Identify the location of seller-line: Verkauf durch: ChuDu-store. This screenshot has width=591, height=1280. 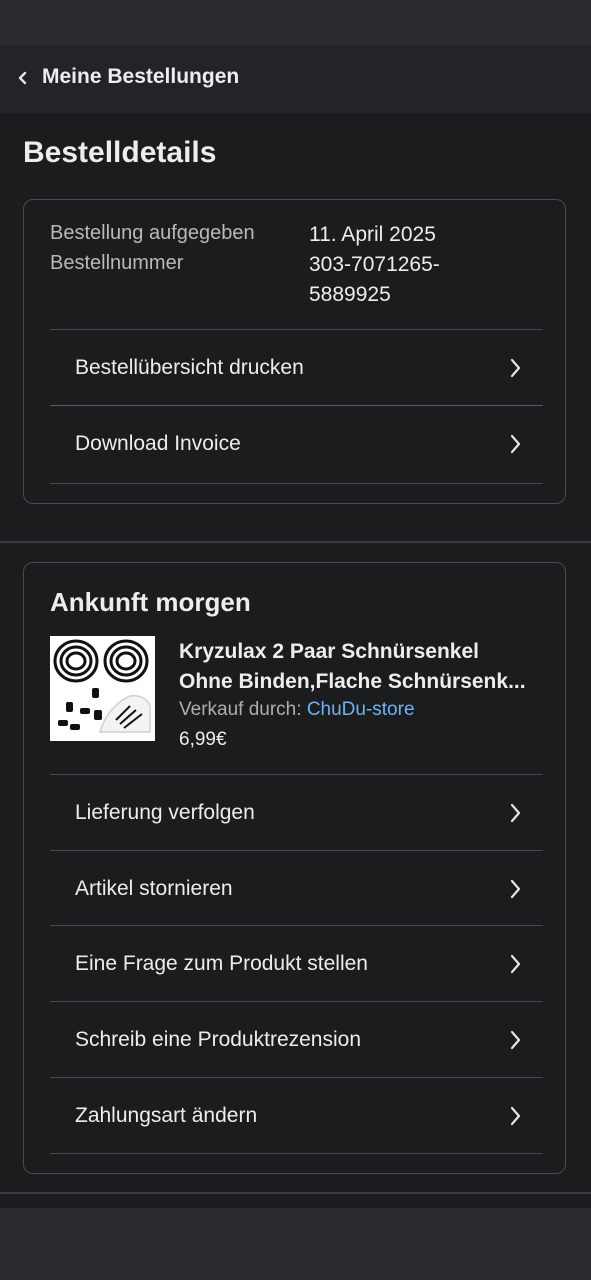
(297, 710).